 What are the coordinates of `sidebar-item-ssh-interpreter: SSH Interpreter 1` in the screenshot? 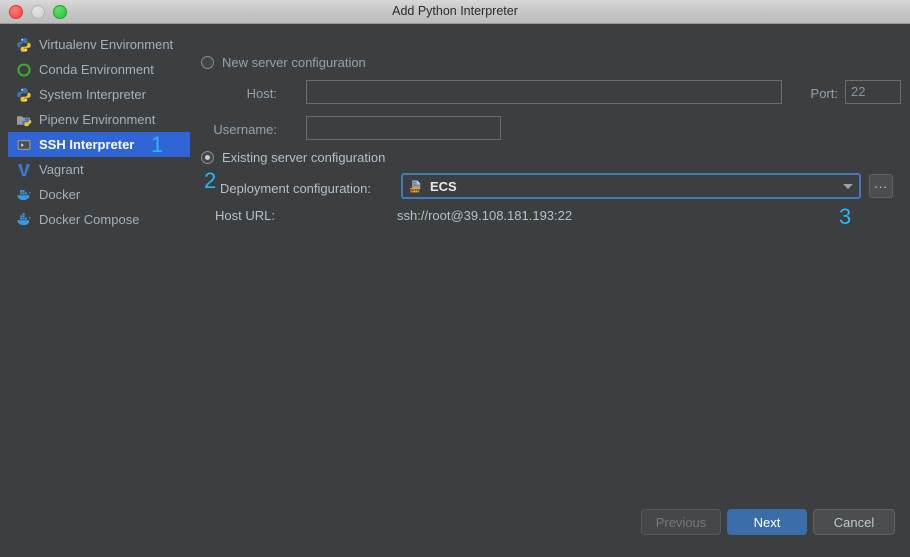 It's located at (99, 144).